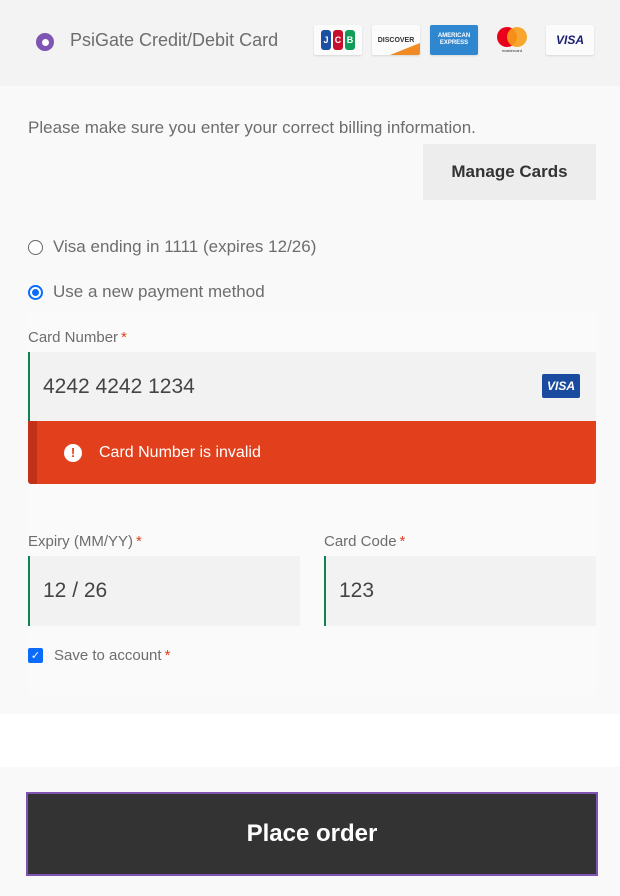  Describe the element at coordinates (35, 655) in the screenshot. I see `save-to-account-checkbox: ✓` at that location.